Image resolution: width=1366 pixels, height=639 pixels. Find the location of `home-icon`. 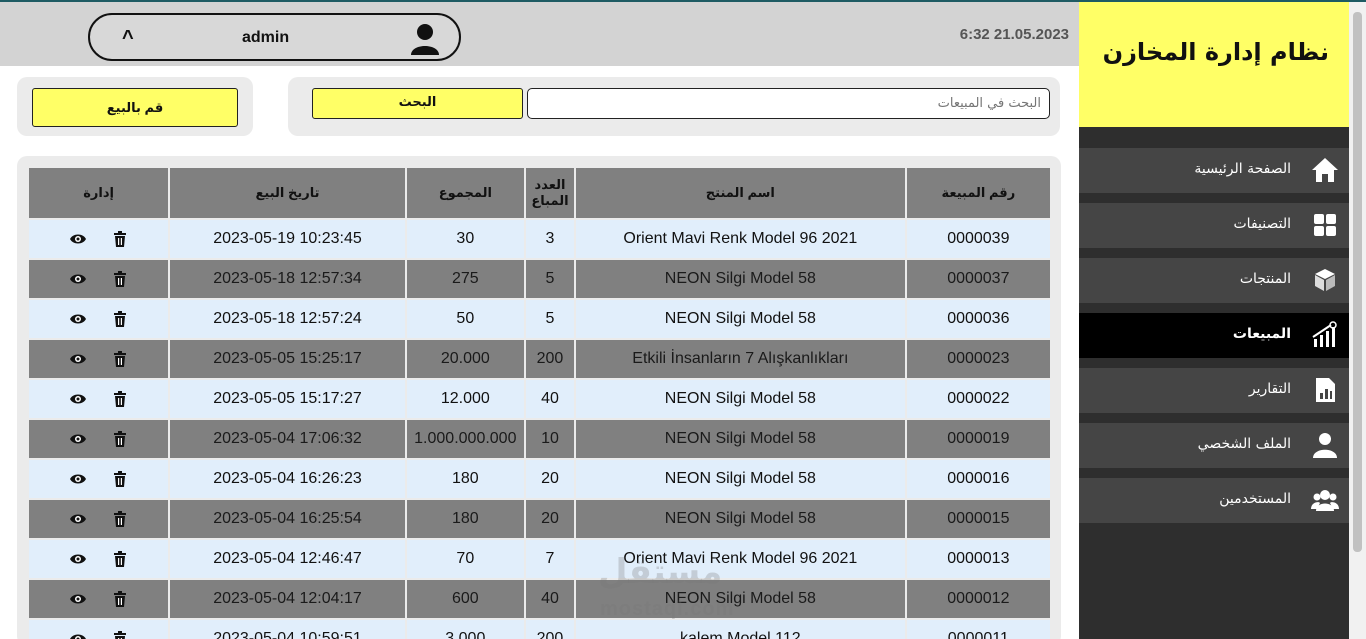

home-icon is located at coordinates (1325, 170).